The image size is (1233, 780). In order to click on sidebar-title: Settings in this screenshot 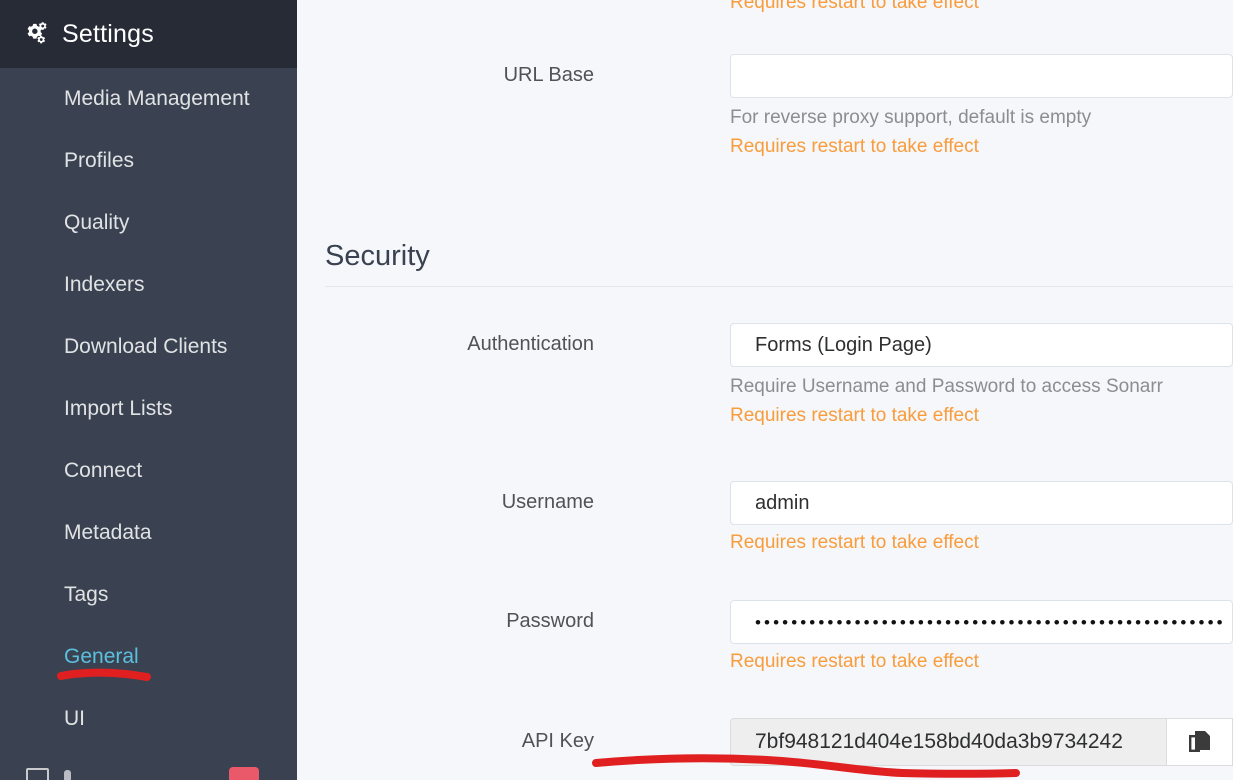, I will do `click(108, 33)`.